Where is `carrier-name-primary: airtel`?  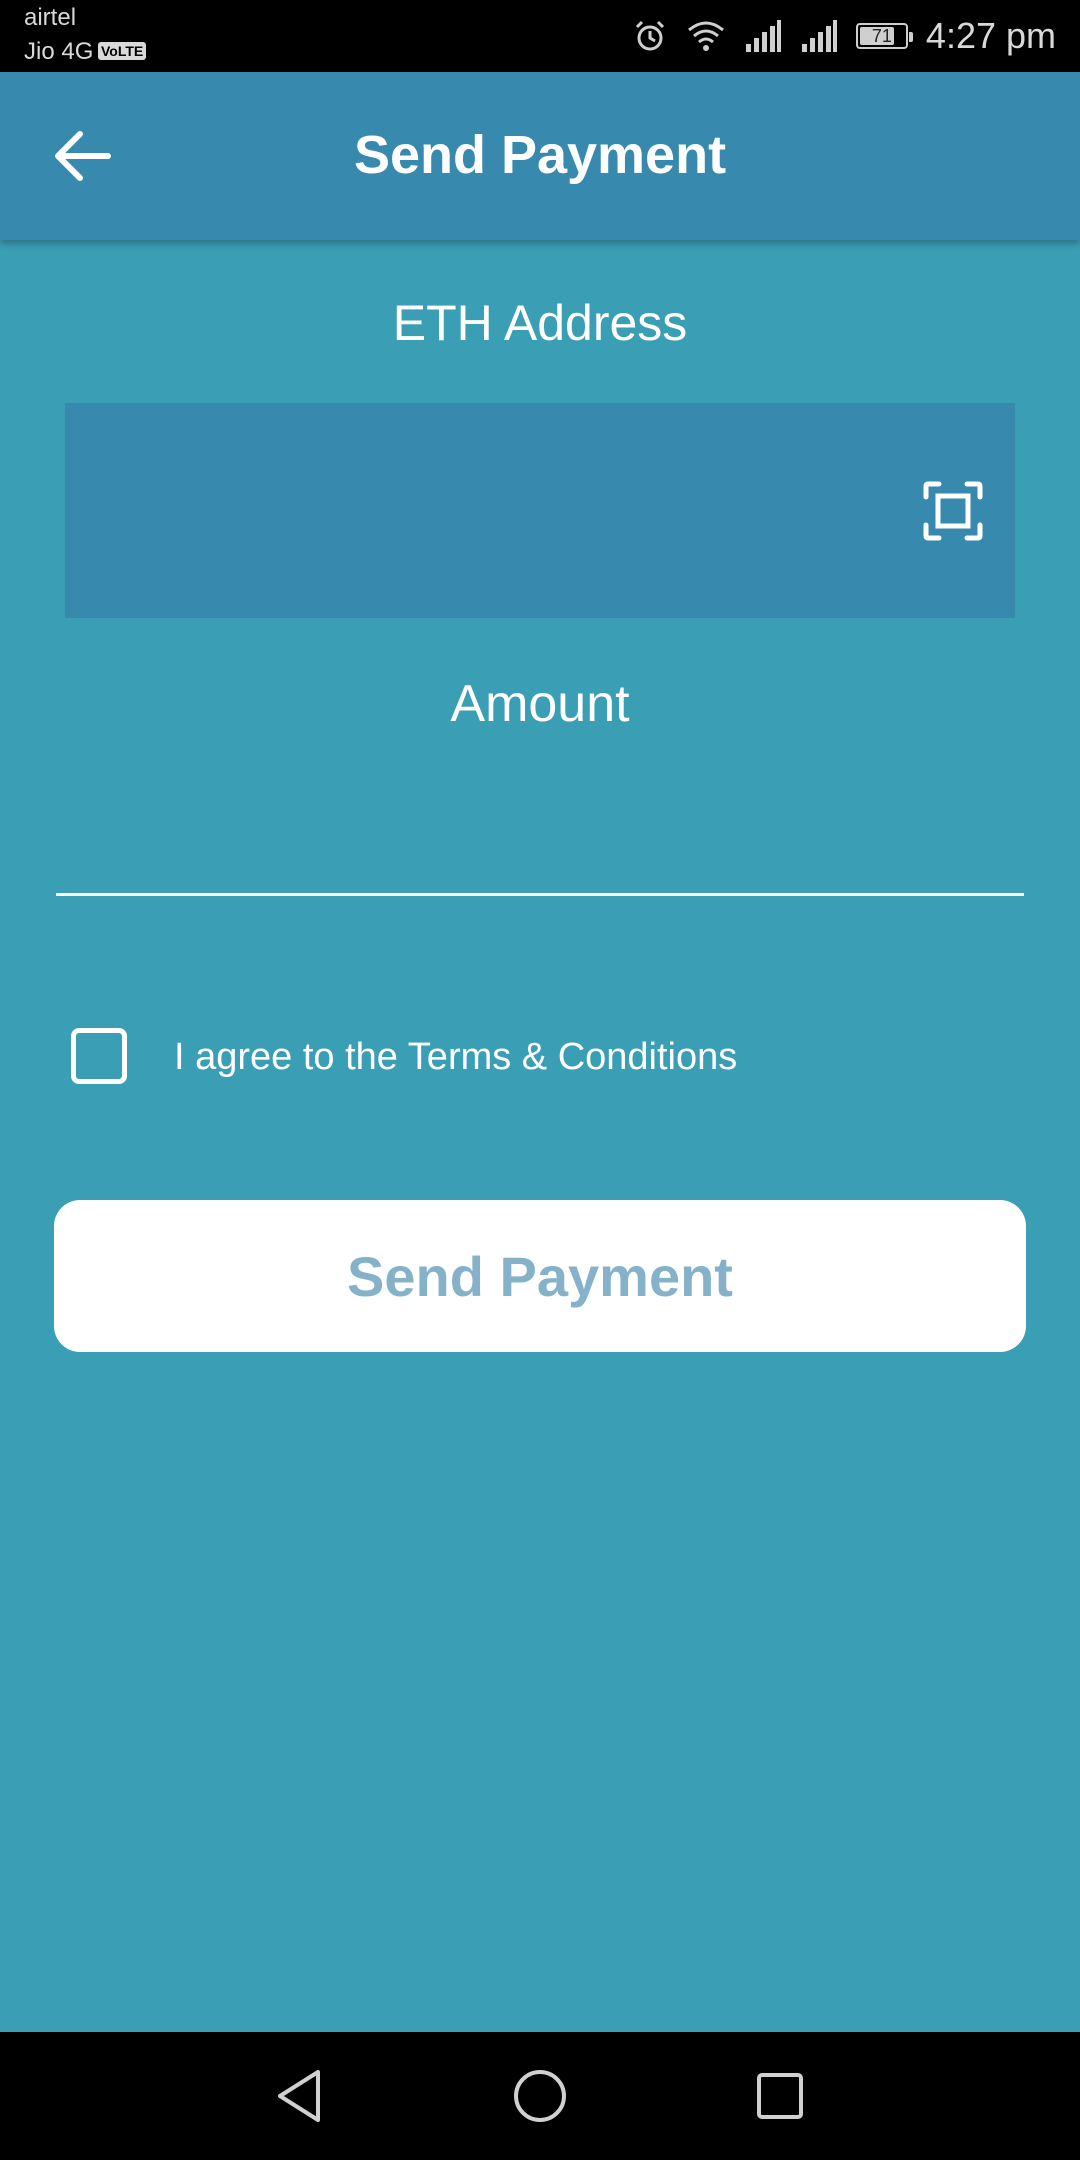 carrier-name-primary: airtel is located at coordinates (50, 17).